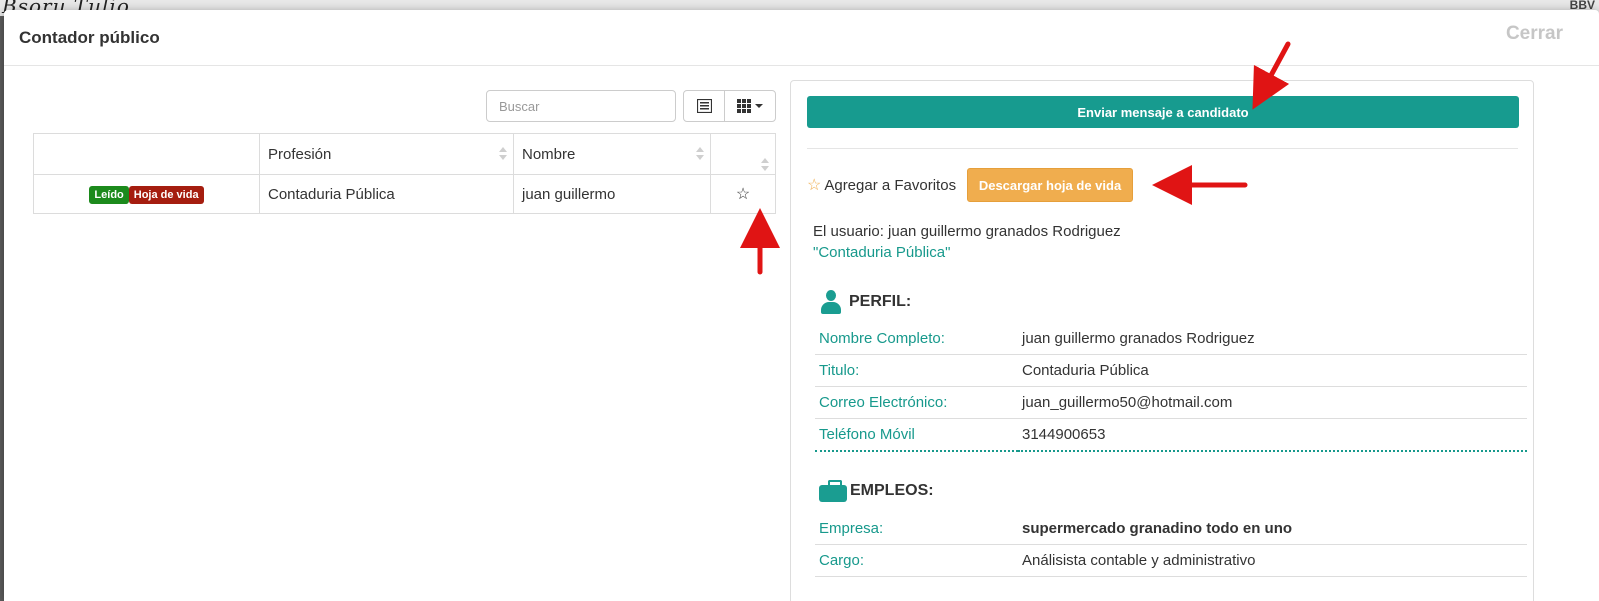  Describe the element at coordinates (1050, 185) in the screenshot. I see `download-cv-button: Descargar hoja de vida` at that location.